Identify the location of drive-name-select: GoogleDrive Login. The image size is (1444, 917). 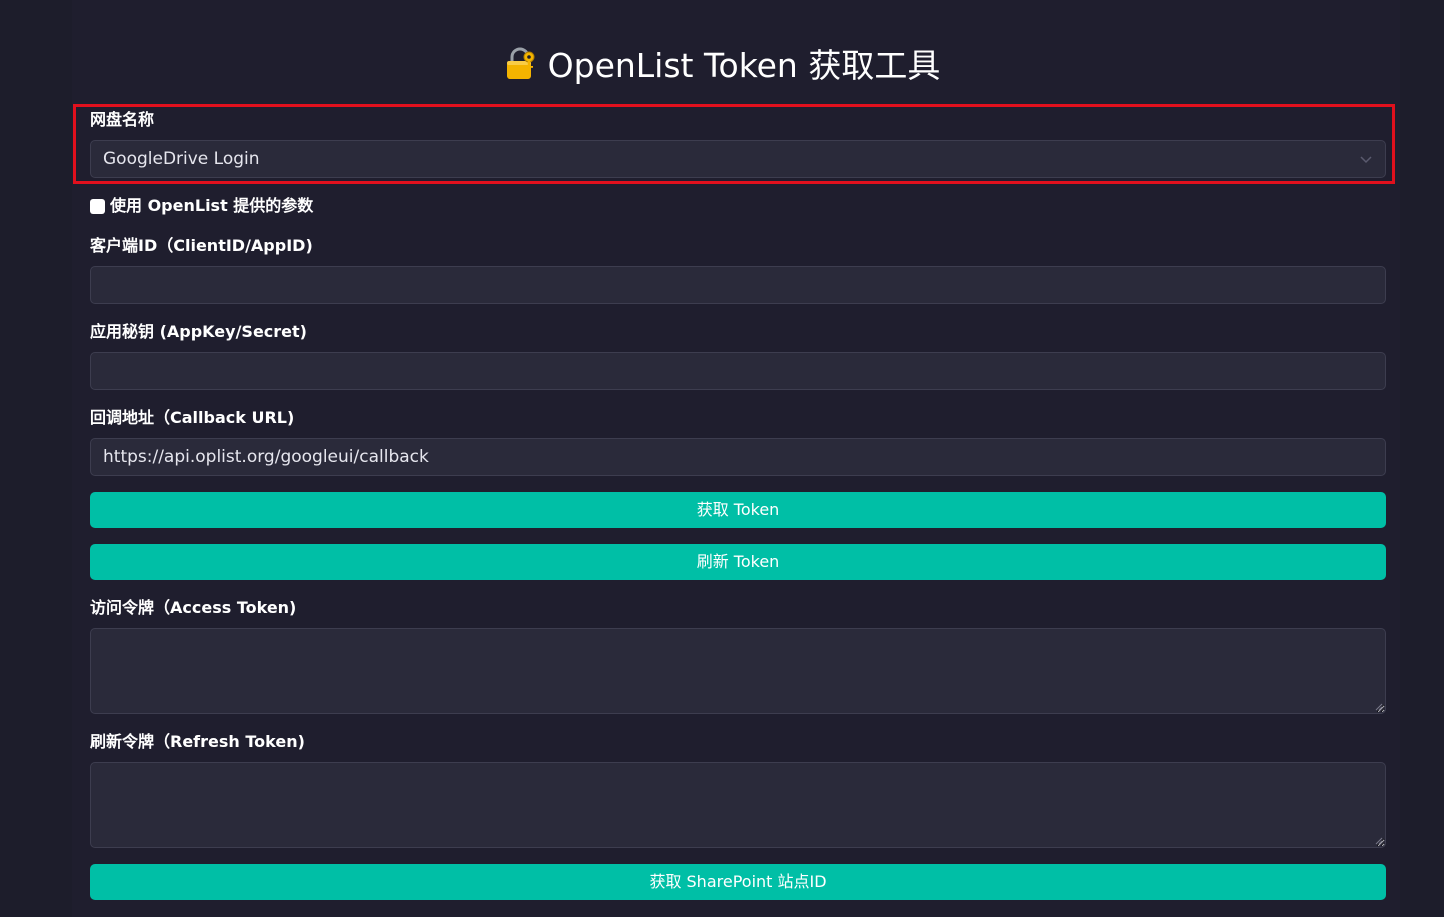
(738, 159).